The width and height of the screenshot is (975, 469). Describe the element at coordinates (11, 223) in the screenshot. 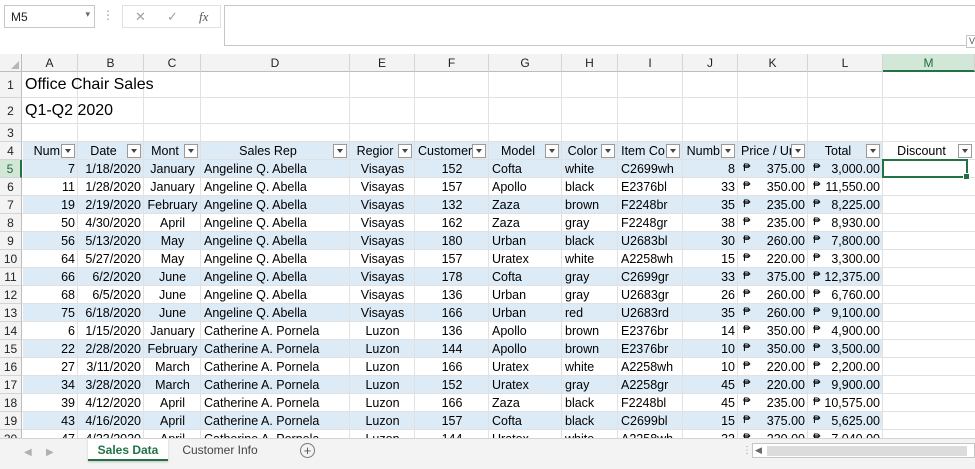

I see `row-header-8: 8` at that location.